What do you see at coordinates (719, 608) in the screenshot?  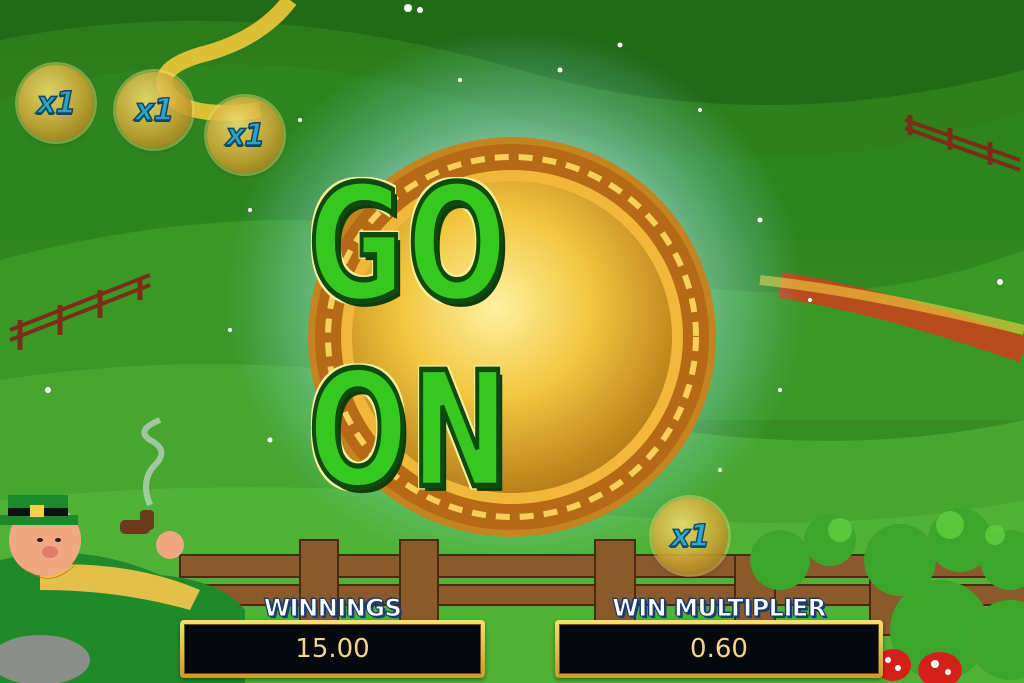 I see `win-multiplier-label: WIN MULTIPLIER` at bounding box center [719, 608].